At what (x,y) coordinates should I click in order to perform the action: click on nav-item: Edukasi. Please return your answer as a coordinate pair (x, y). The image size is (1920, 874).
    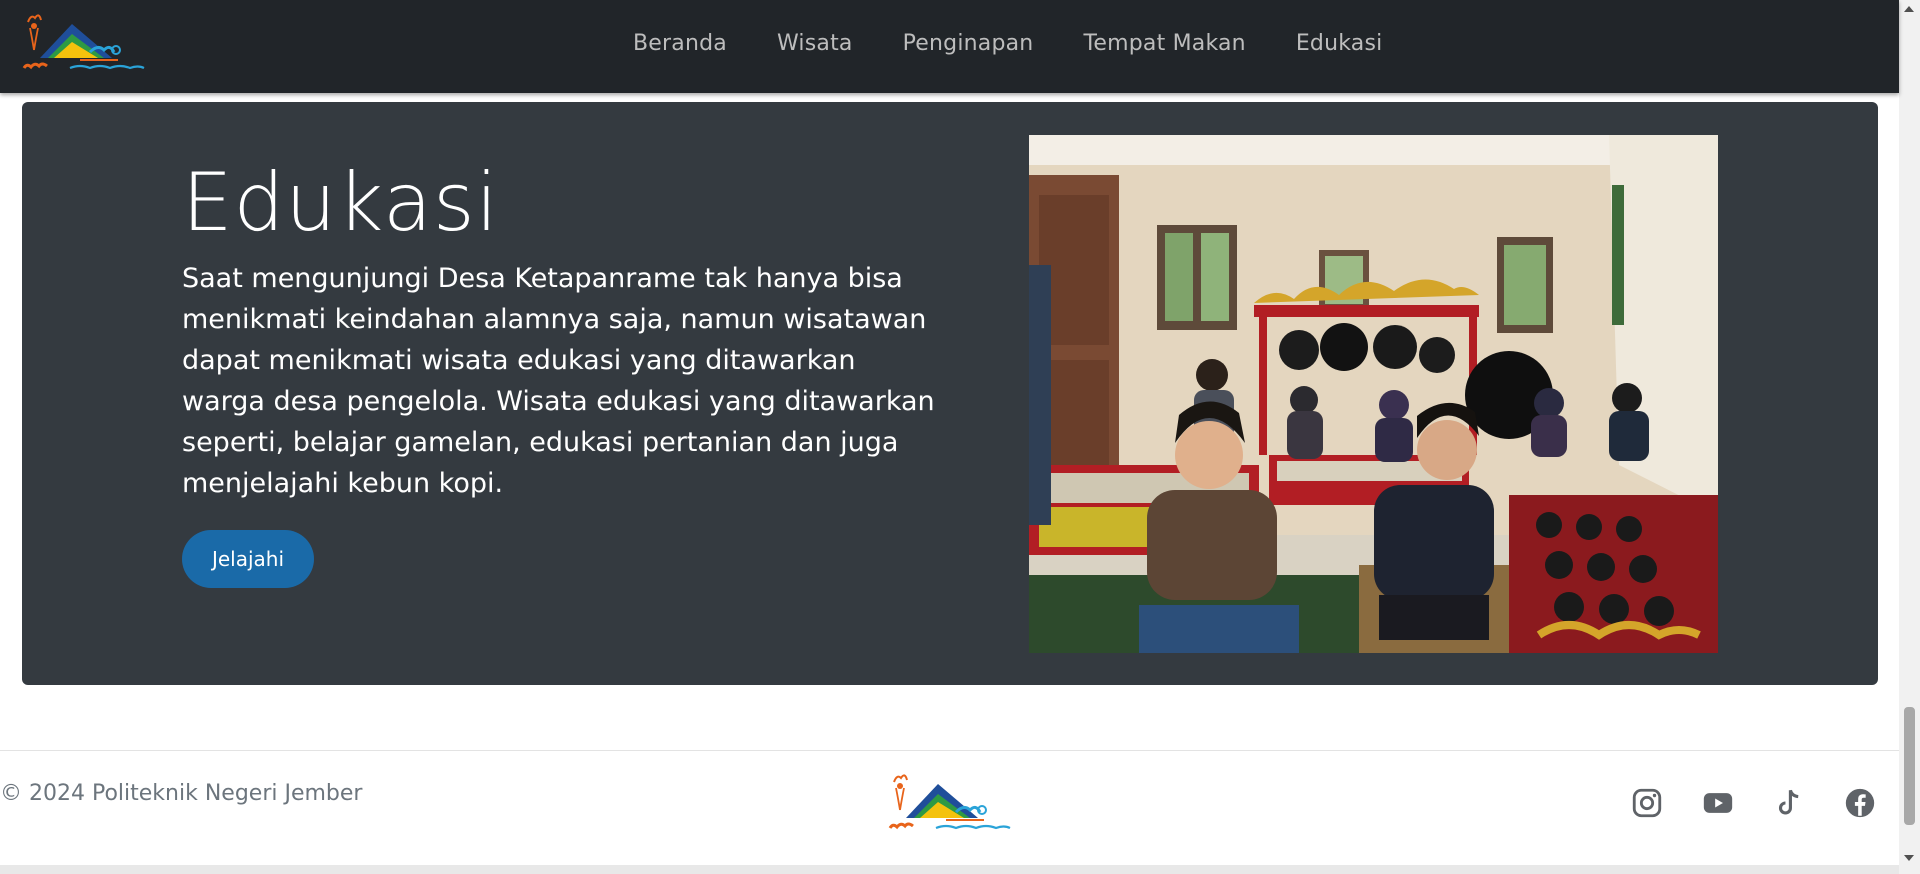
    Looking at the image, I should click on (1339, 43).